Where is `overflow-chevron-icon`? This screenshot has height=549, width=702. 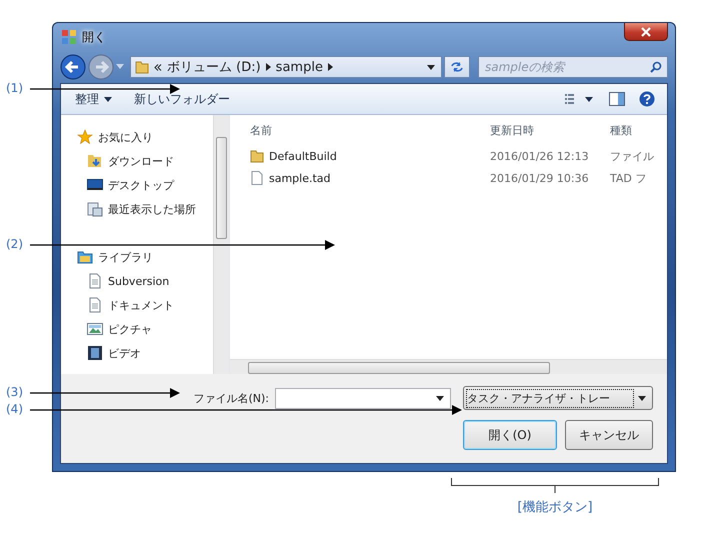 overflow-chevron-icon is located at coordinates (158, 67).